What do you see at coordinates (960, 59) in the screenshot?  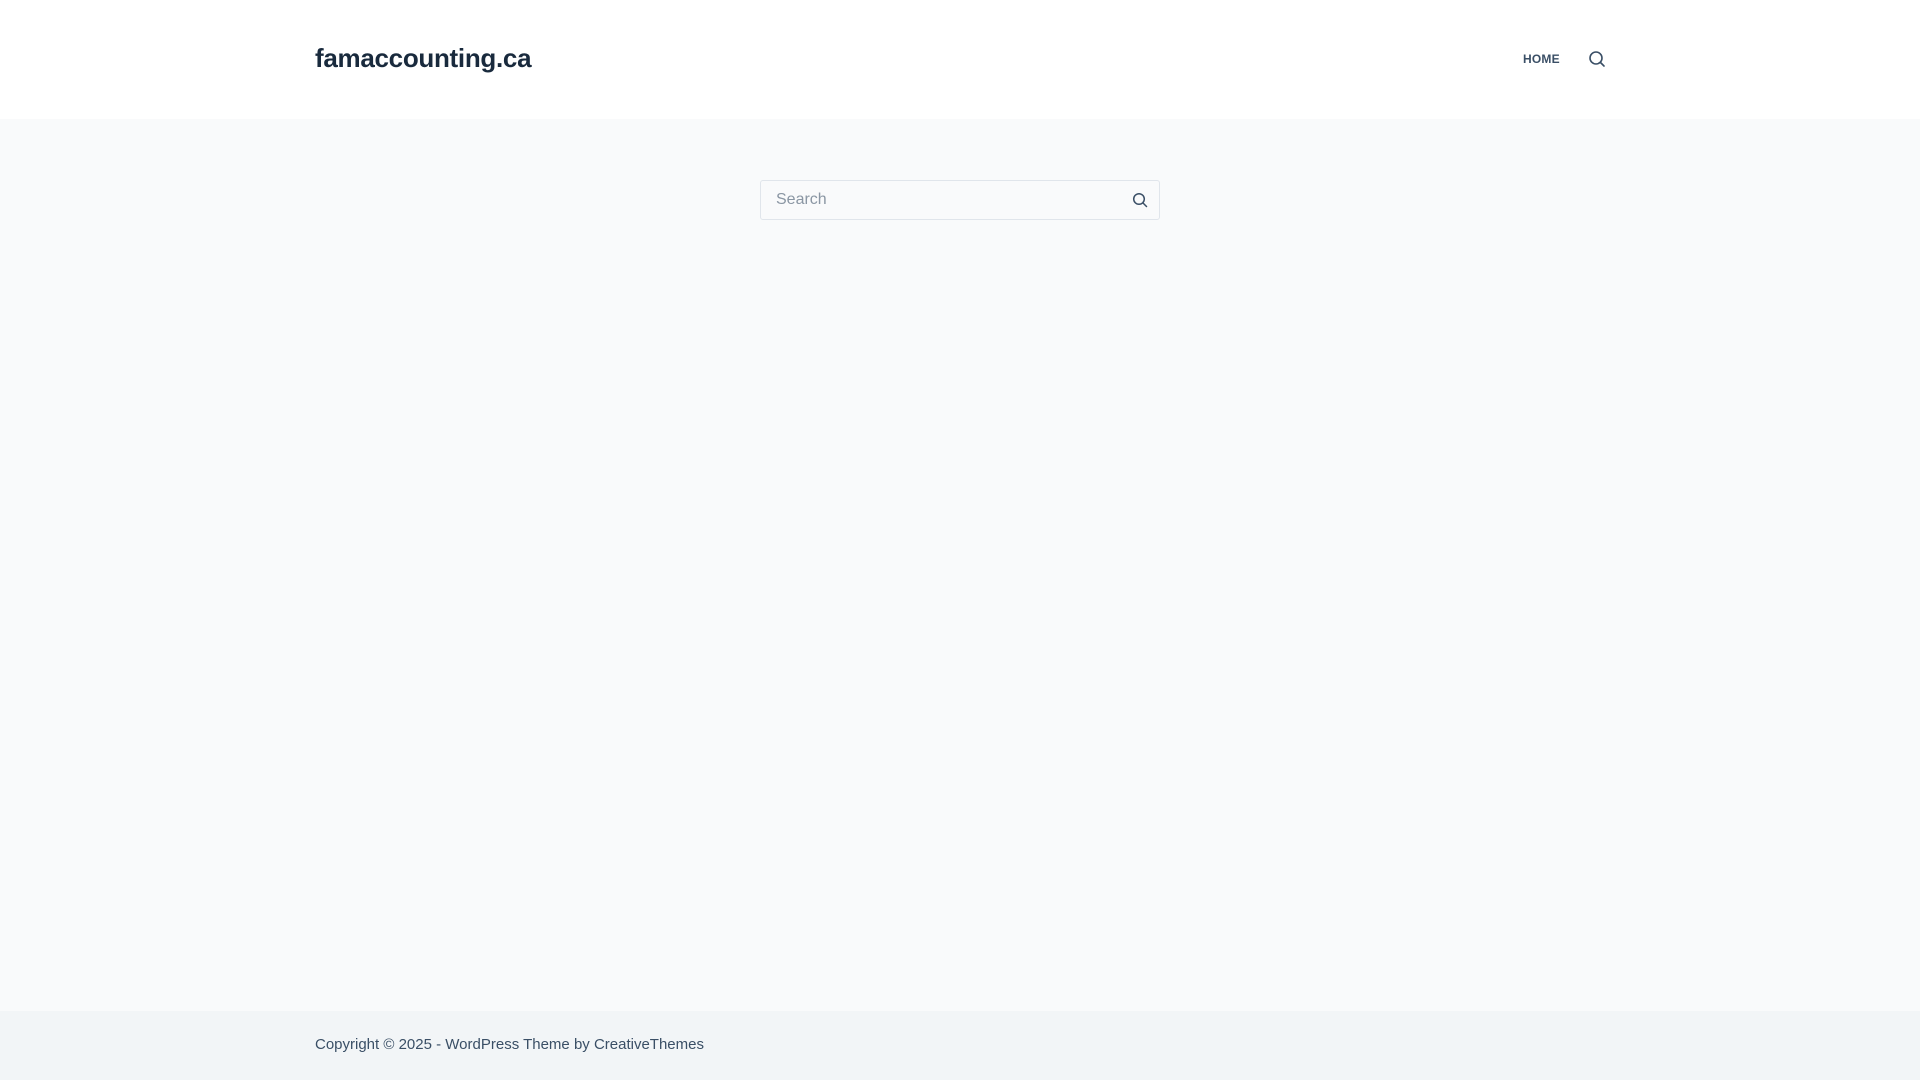 I see `site-header: famaccounting.ca HOME` at bounding box center [960, 59].